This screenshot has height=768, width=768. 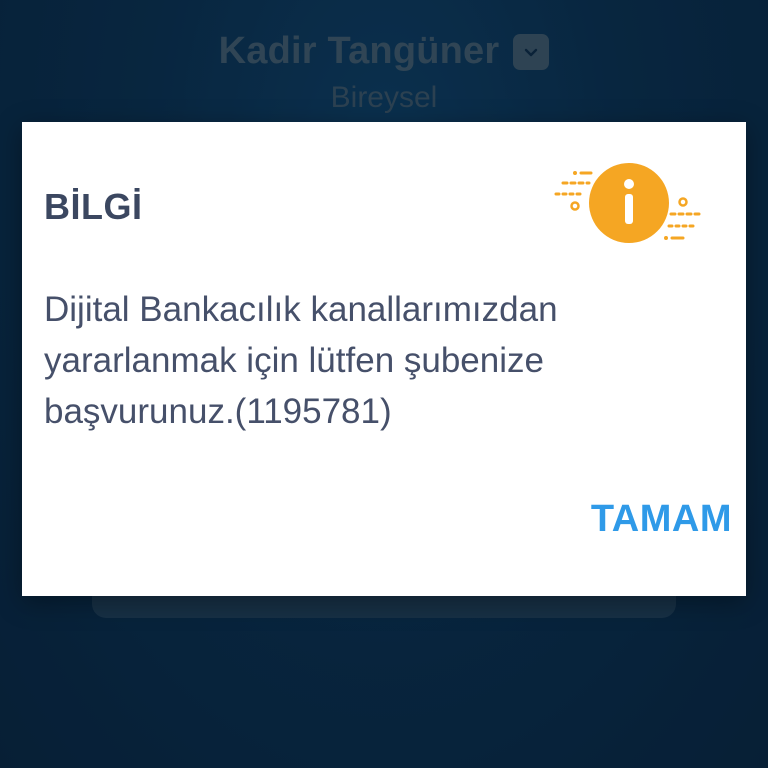 I want to click on dialog-title: BİLGİ, so click(x=93, y=206).